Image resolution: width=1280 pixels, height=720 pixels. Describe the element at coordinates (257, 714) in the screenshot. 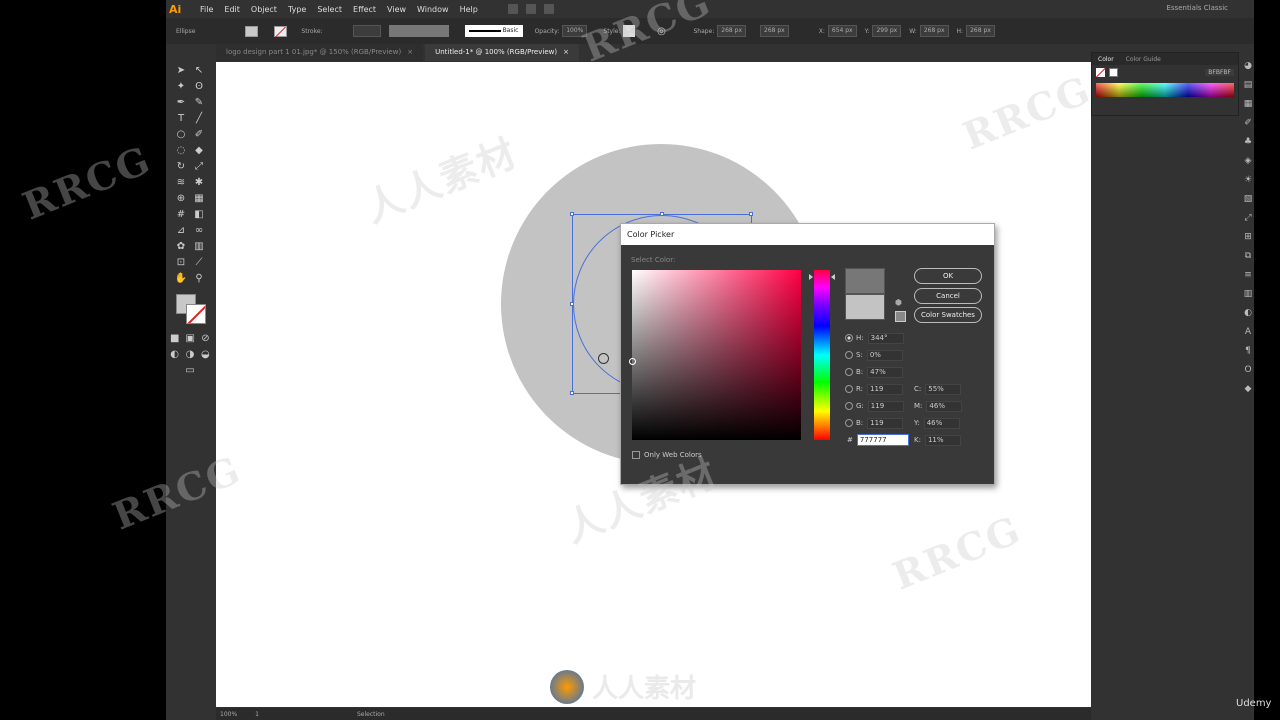

I see `artboard-number: 1` at that location.